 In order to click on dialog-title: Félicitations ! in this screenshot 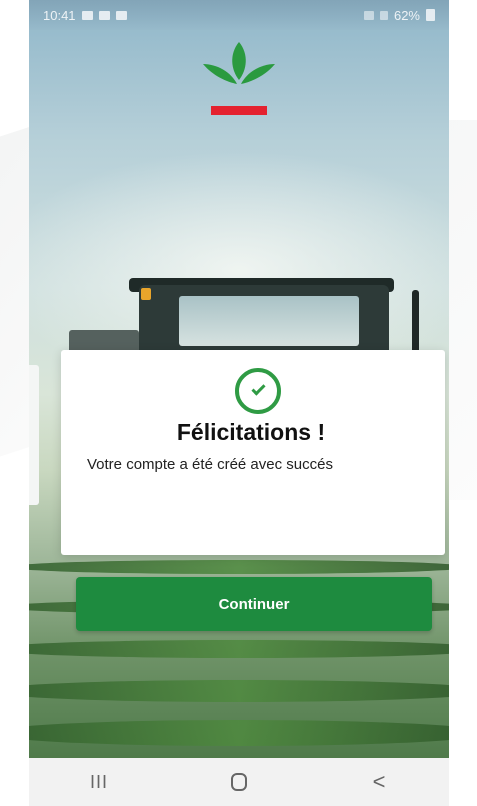, I will do `click(251, 432)`.